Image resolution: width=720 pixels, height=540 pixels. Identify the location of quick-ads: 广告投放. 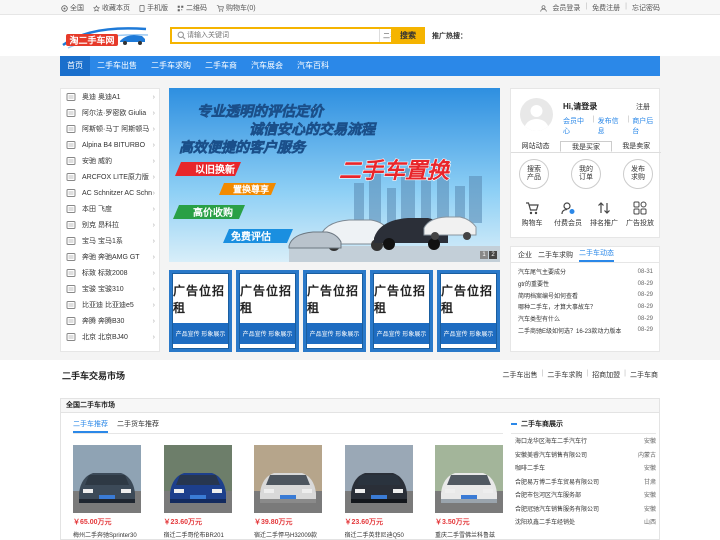
(640, 214).